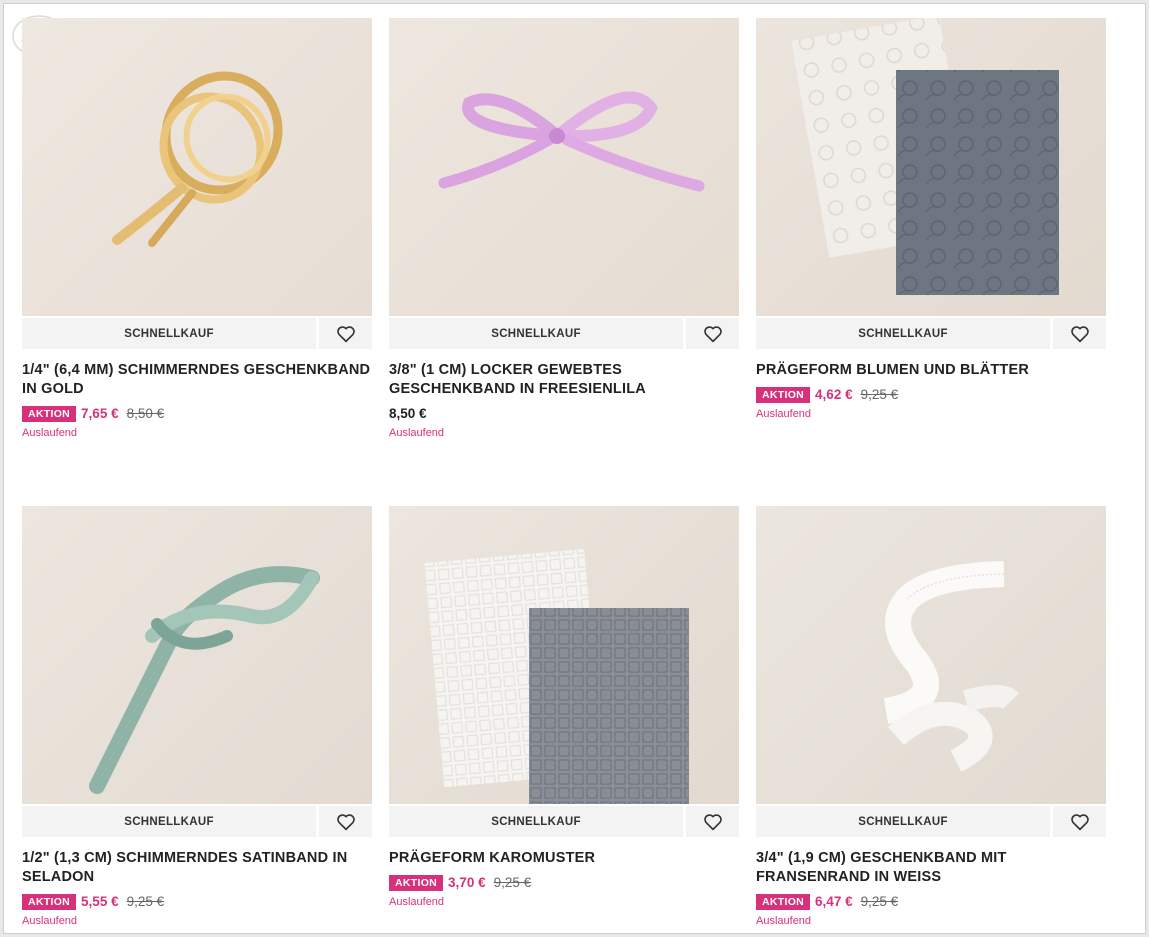  Describe the element at coordinates (197, 413) in the screenshot. I see `price-row: AKTION 7,65 € 8,50 €` at that location.